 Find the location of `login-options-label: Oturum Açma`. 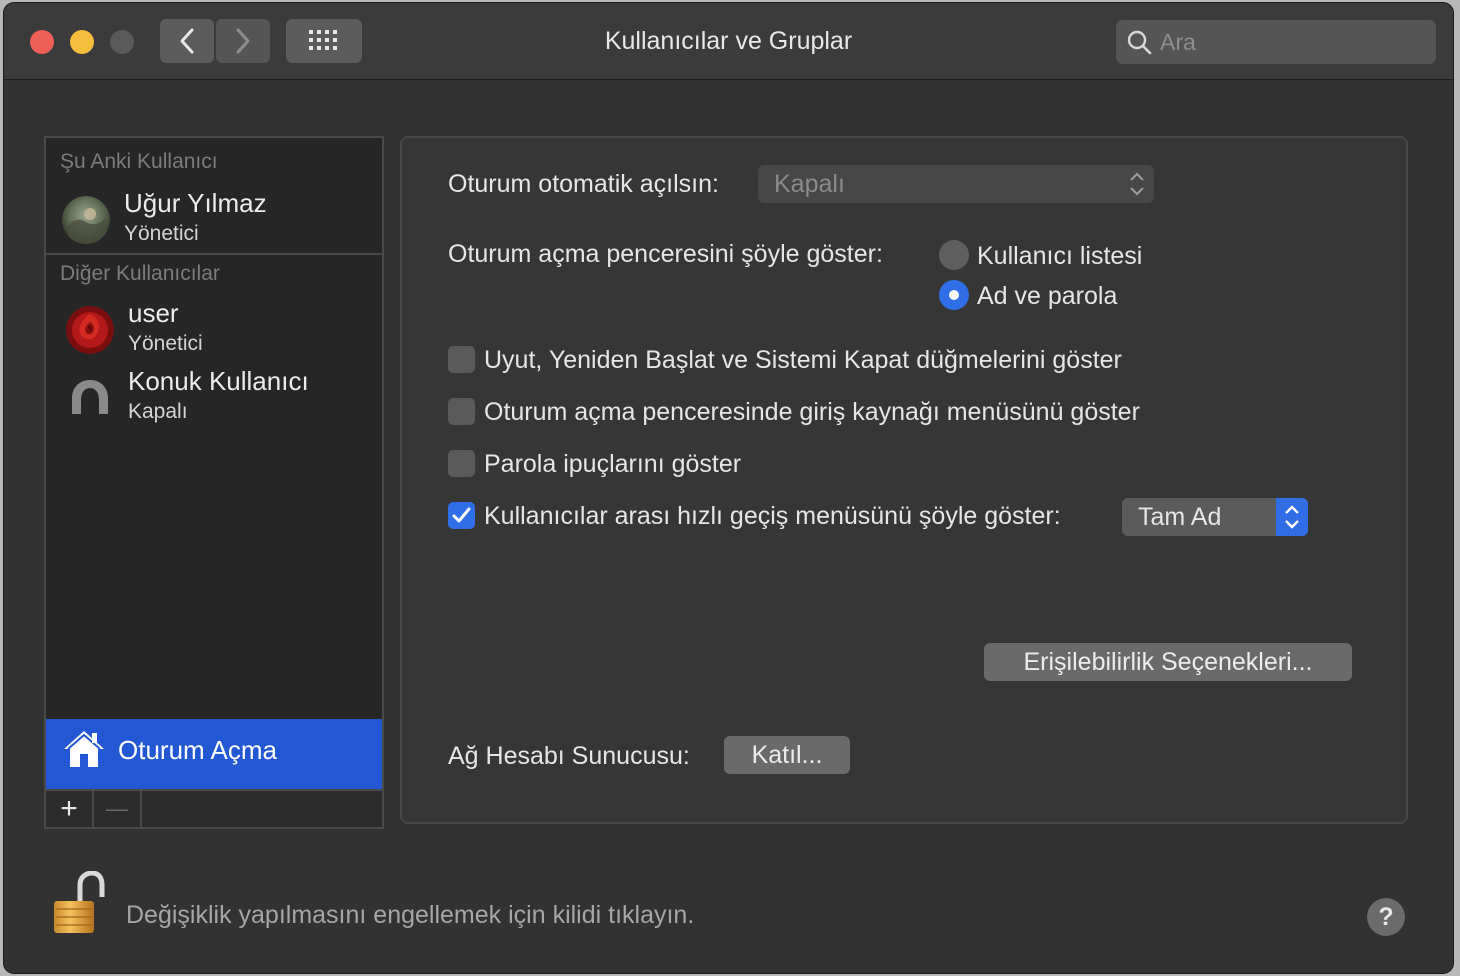

login-options-label: Oturum Açma is located at coordinates (197, 750).